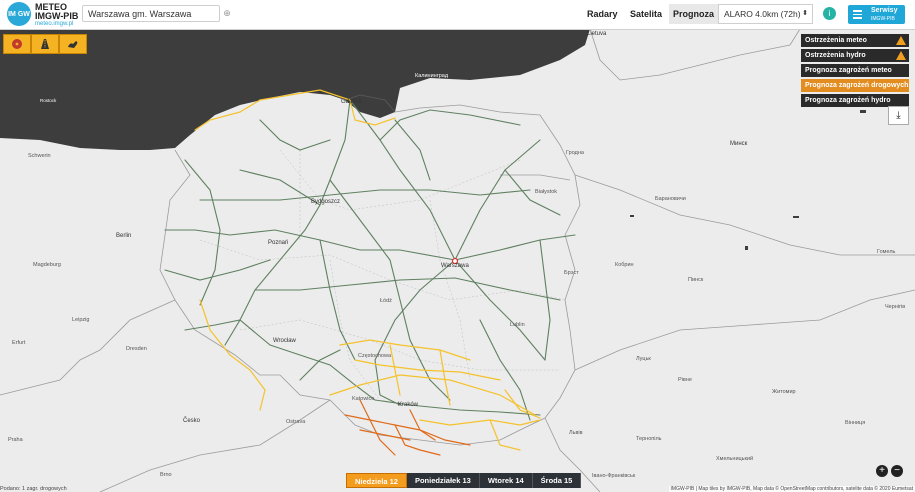  Describe the element at coordinates (784, 392) in the screenshot. I see `label-zhytomyr: Житомир` at that location.